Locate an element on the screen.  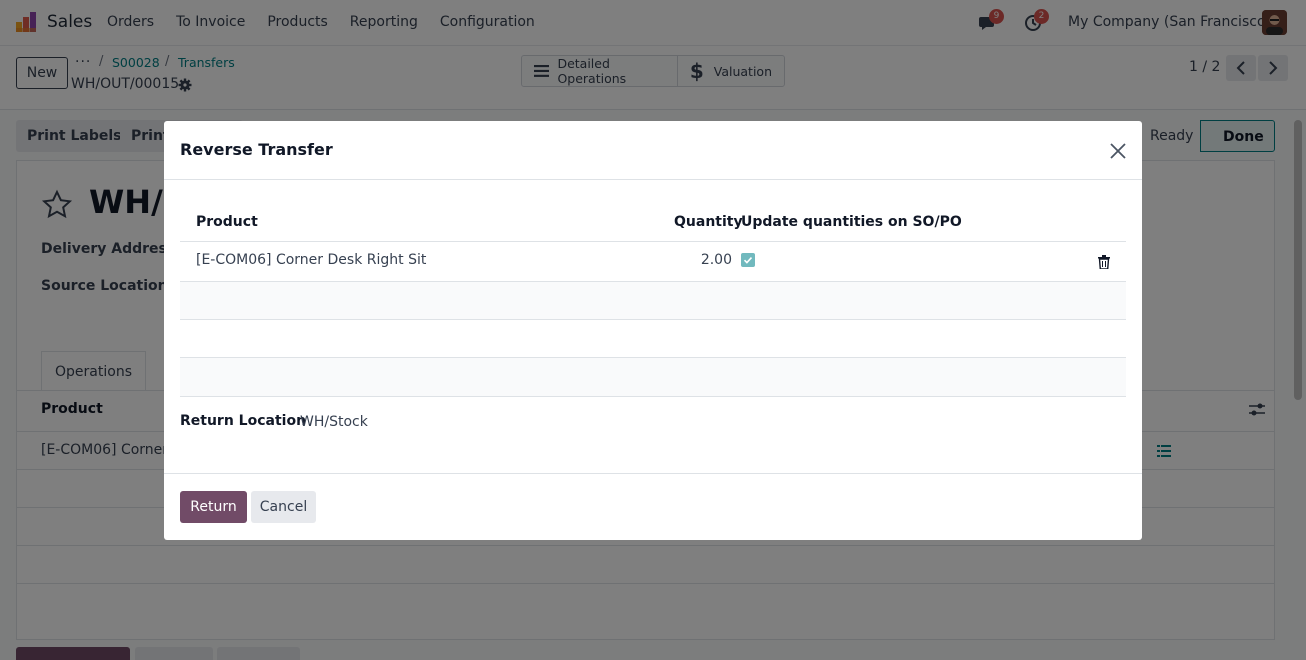
checkmark-icon is located at coordinates (748, 260).